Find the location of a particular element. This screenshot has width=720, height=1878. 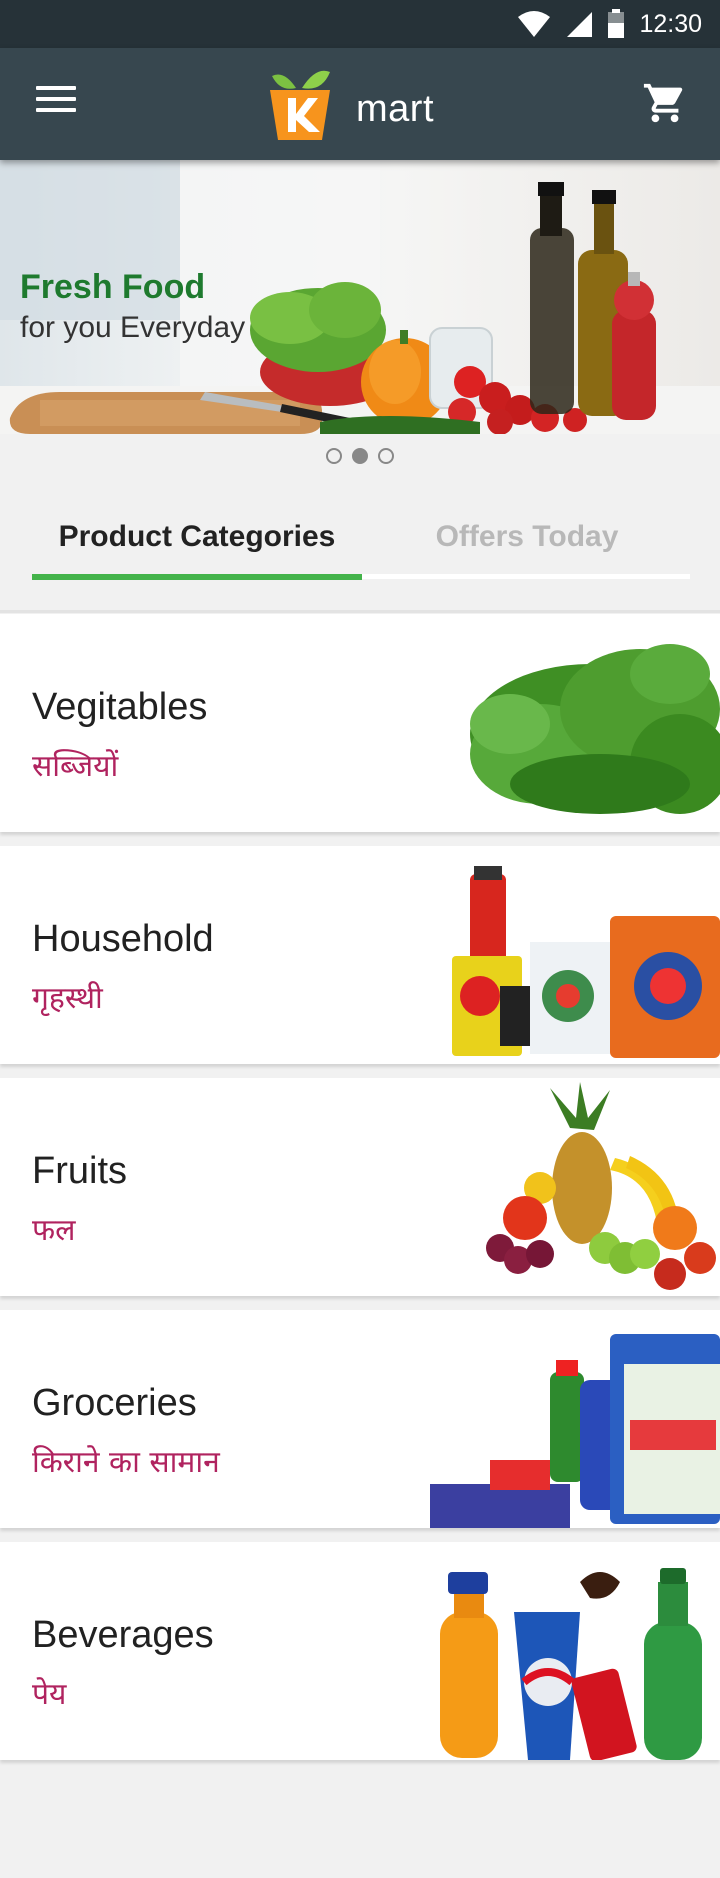

category-name-hindi: गृहस्थी is located at coordinates (67, 998).